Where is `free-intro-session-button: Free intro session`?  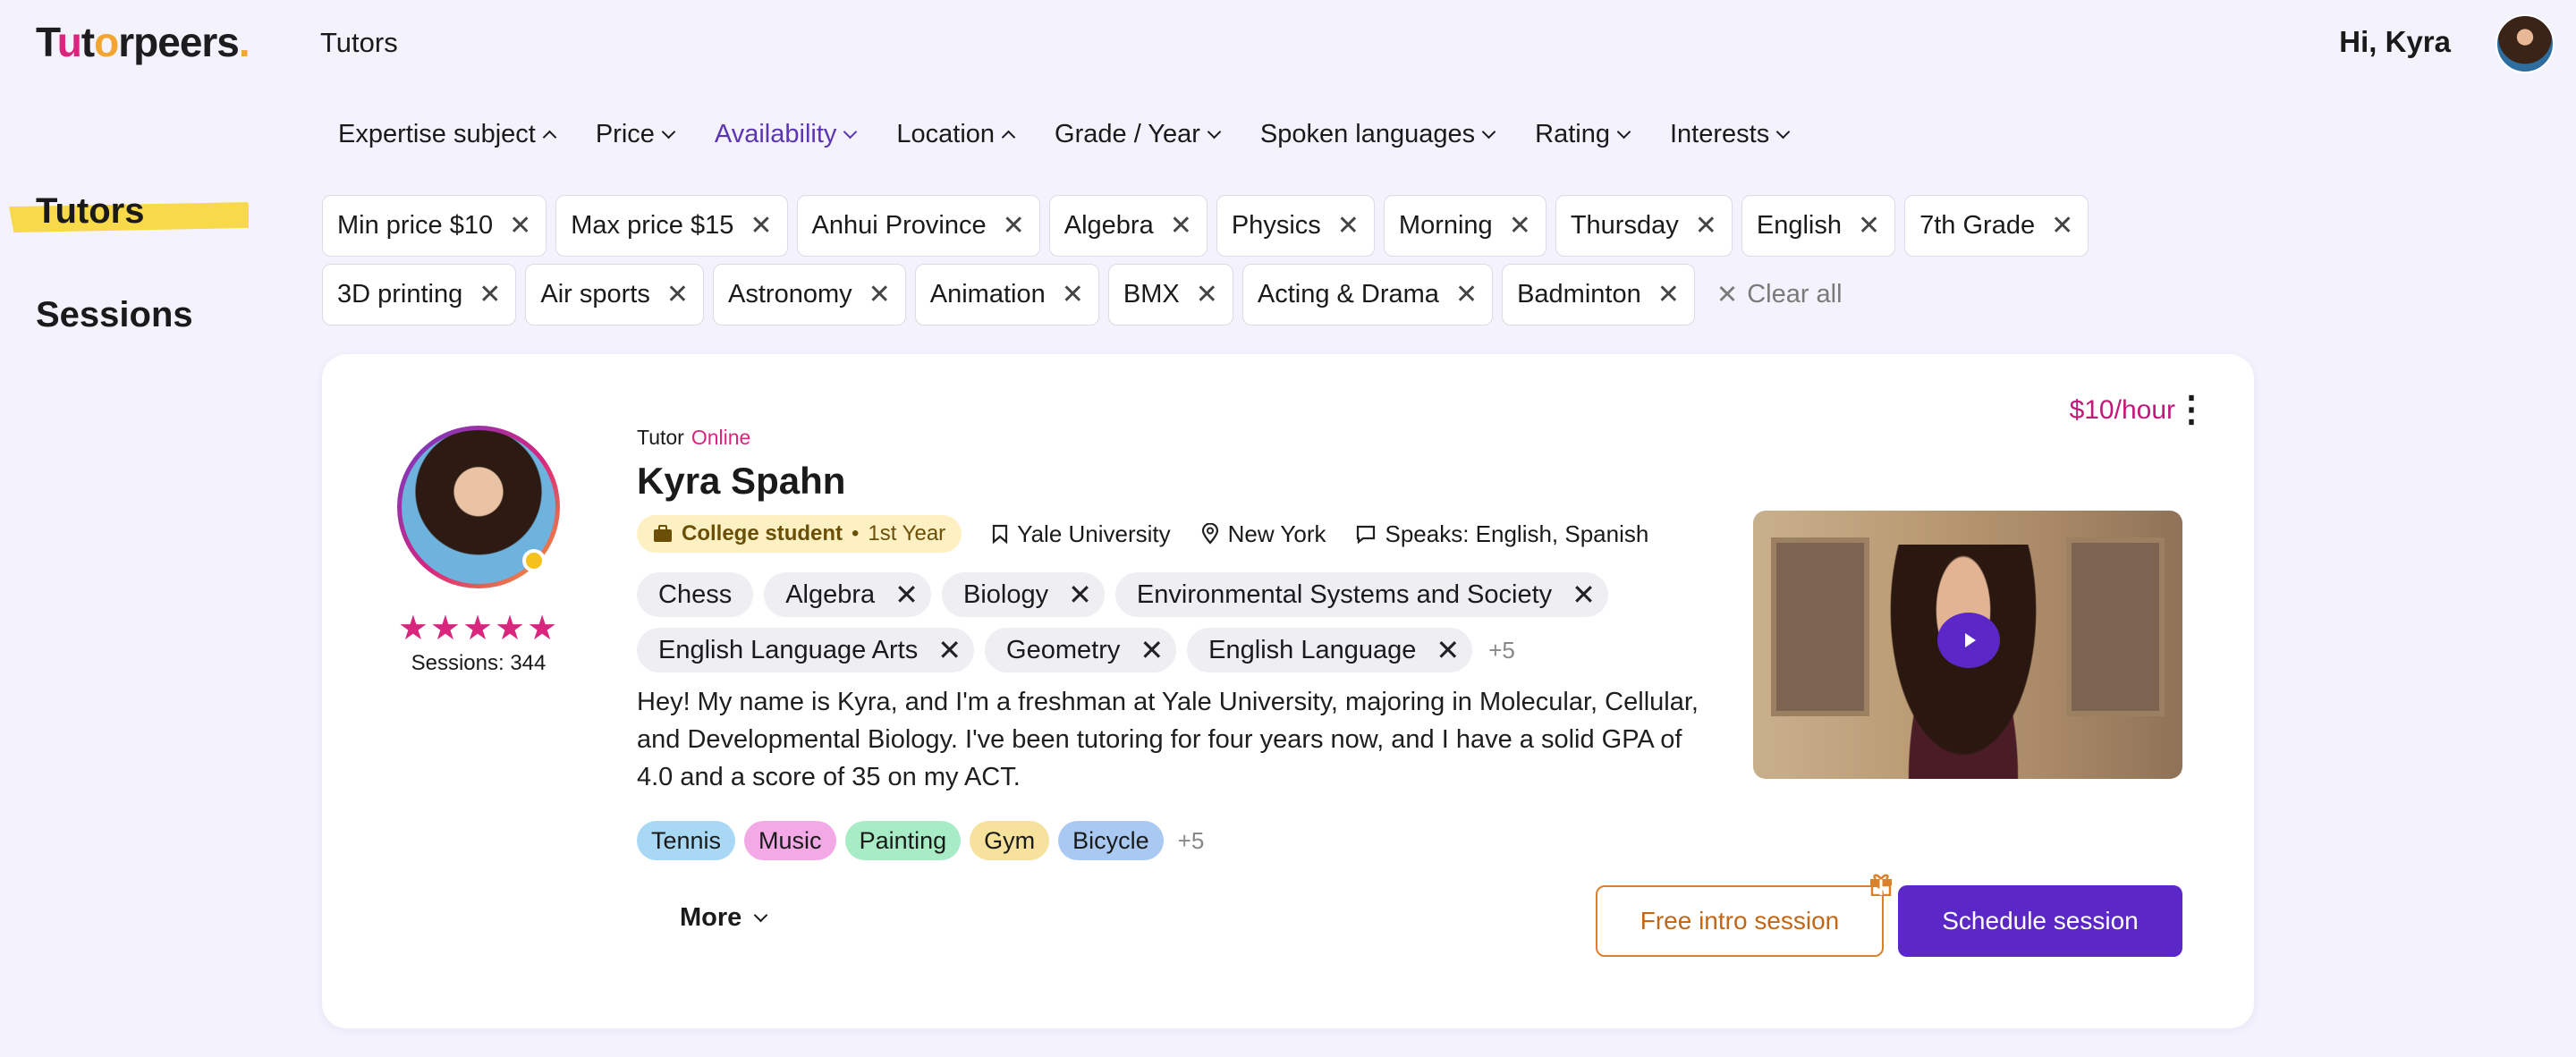 free-intro-session-button: Free intro session is located at coordinates (1740, 921).